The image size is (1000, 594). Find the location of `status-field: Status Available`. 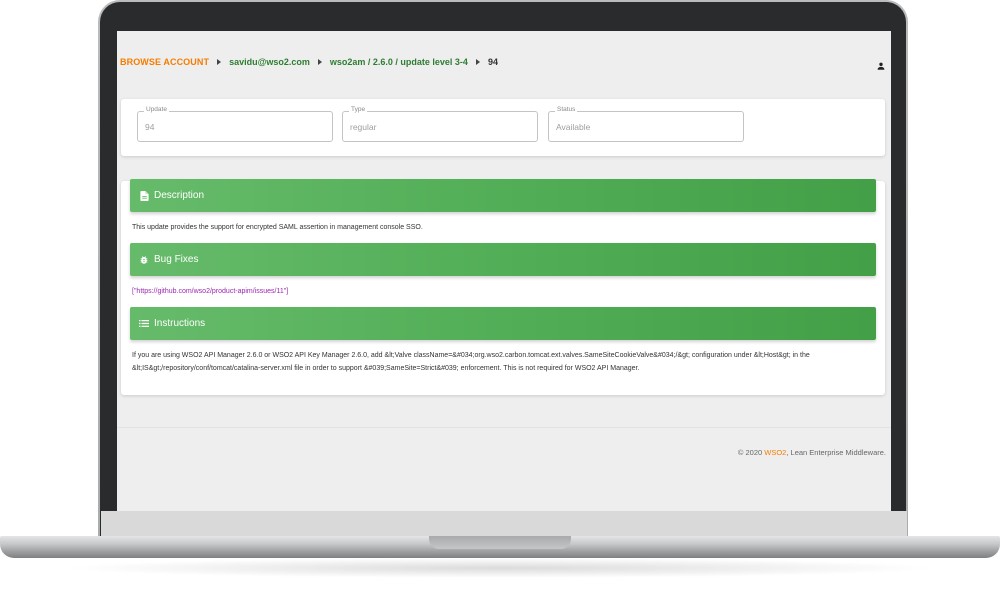

status-field: Status Available is located at coordinates (646, 124).